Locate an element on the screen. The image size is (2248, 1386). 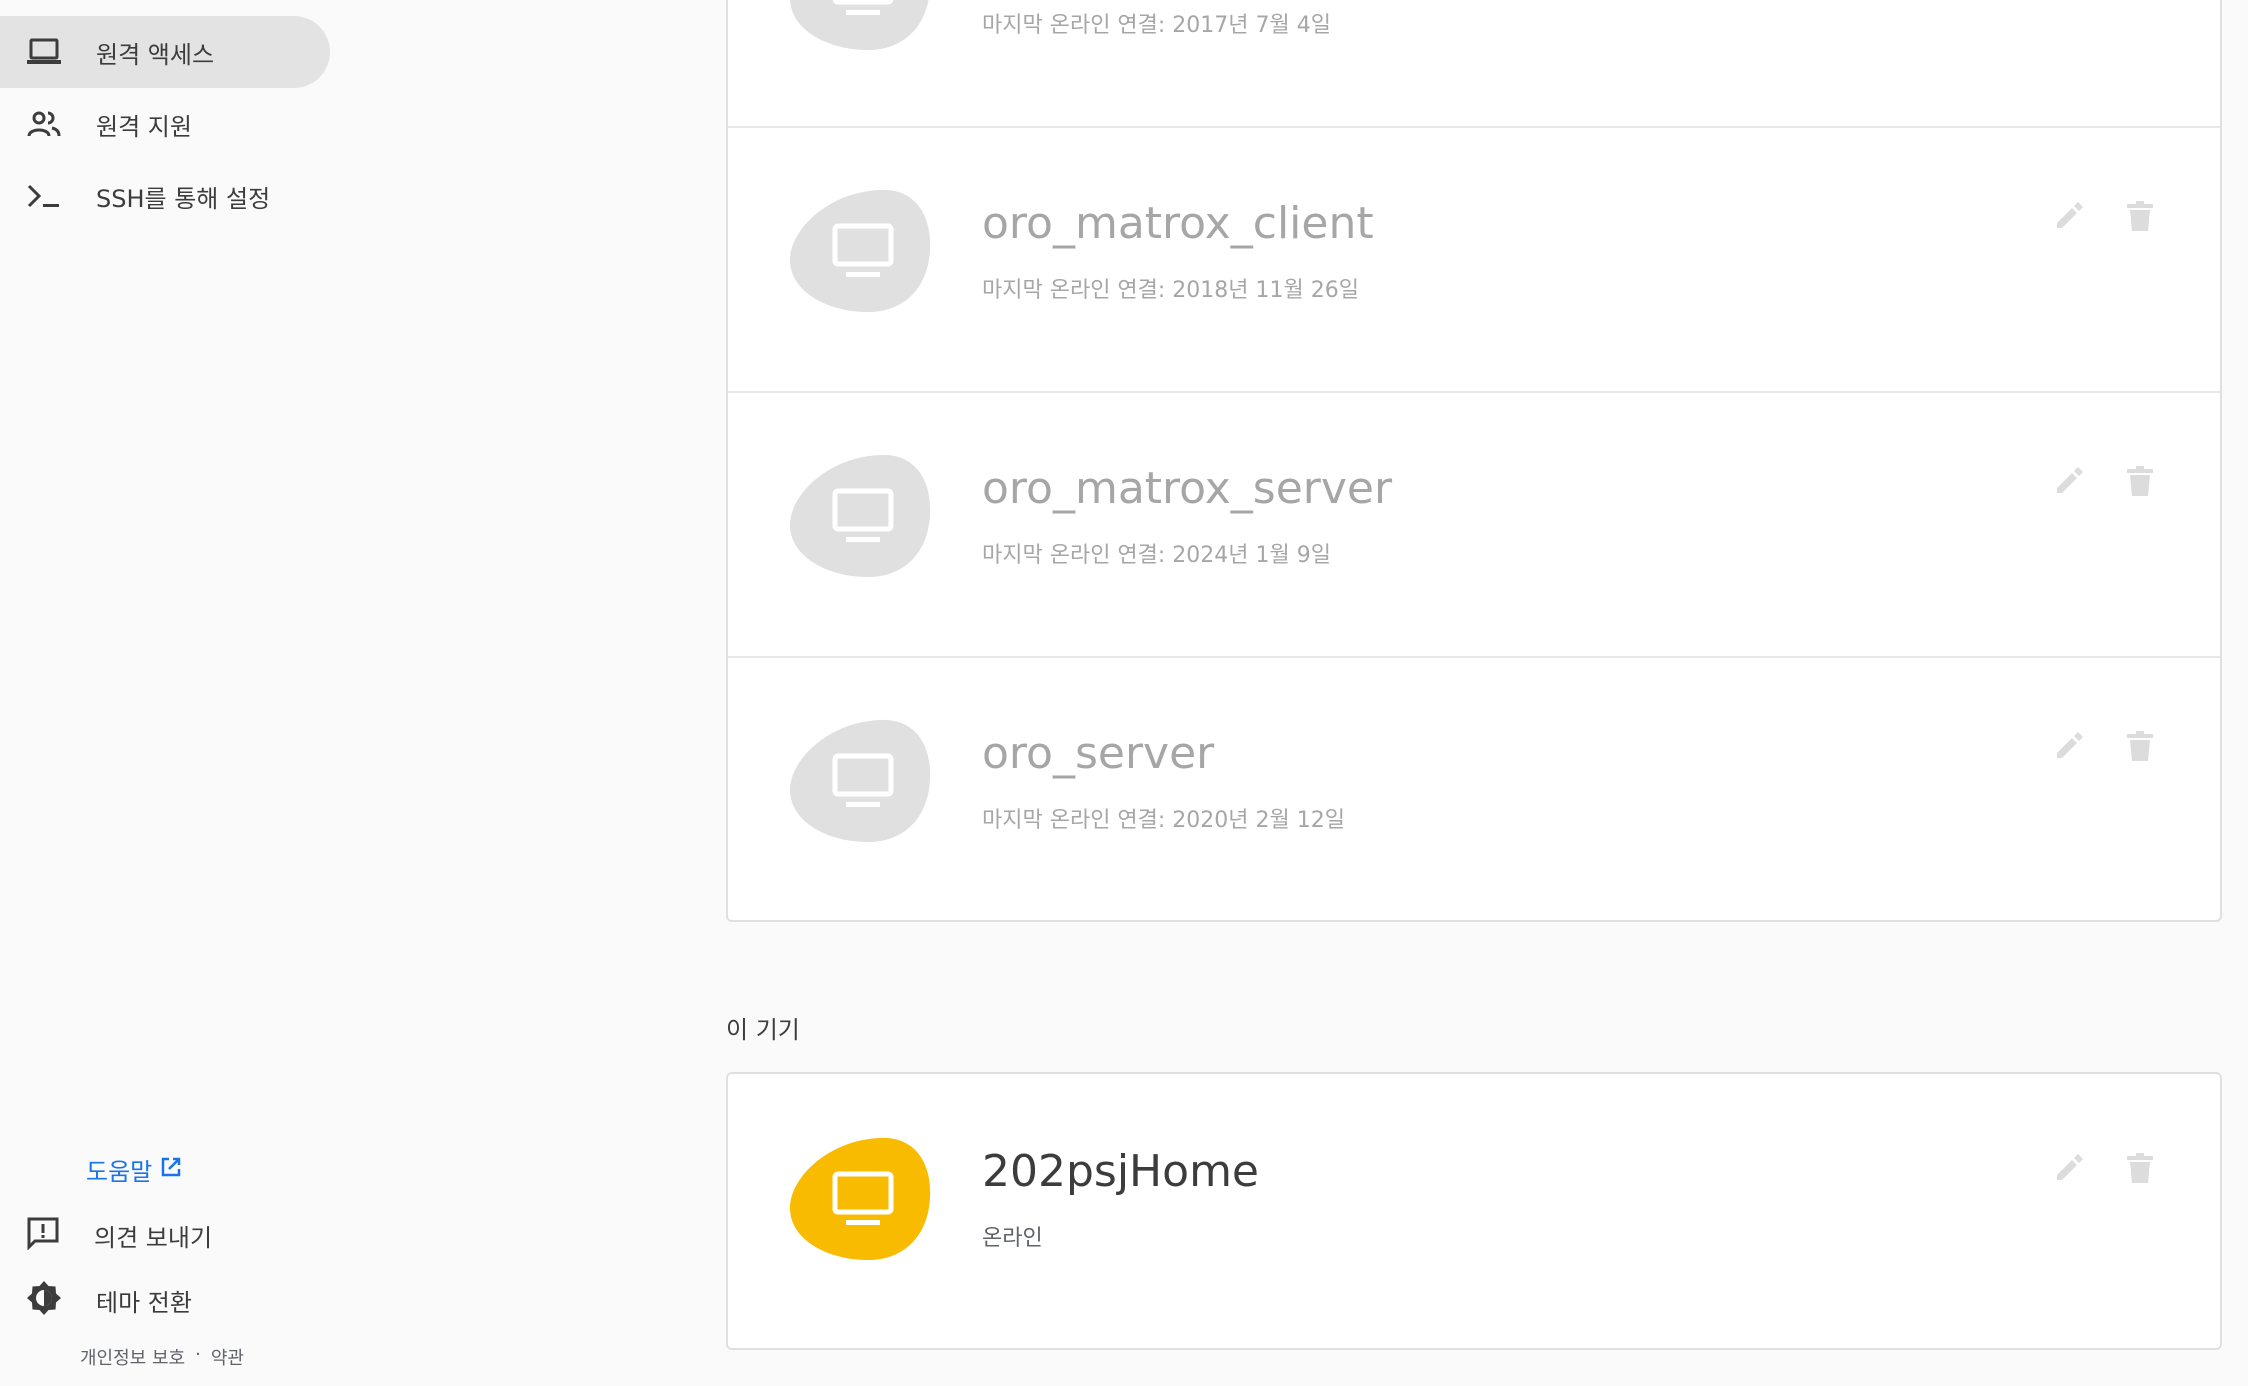
device-row: 202psjHome 온라인 is located at coordinates (1474, 1206).